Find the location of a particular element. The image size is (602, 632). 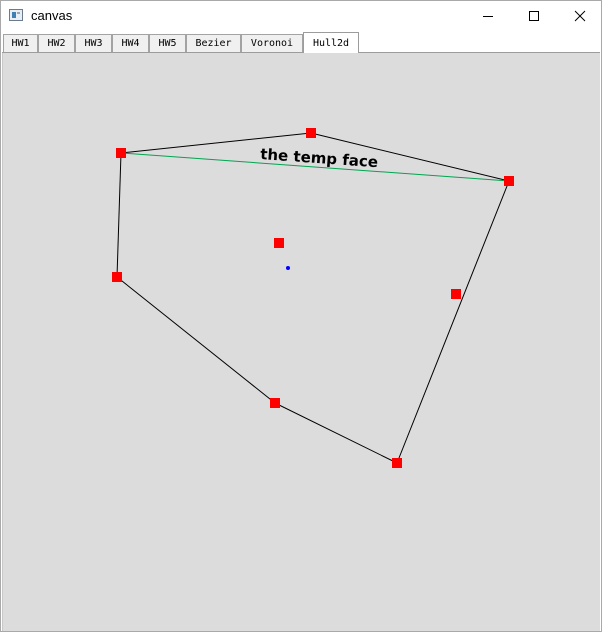

close-icon is located at coordinates (580, 16).